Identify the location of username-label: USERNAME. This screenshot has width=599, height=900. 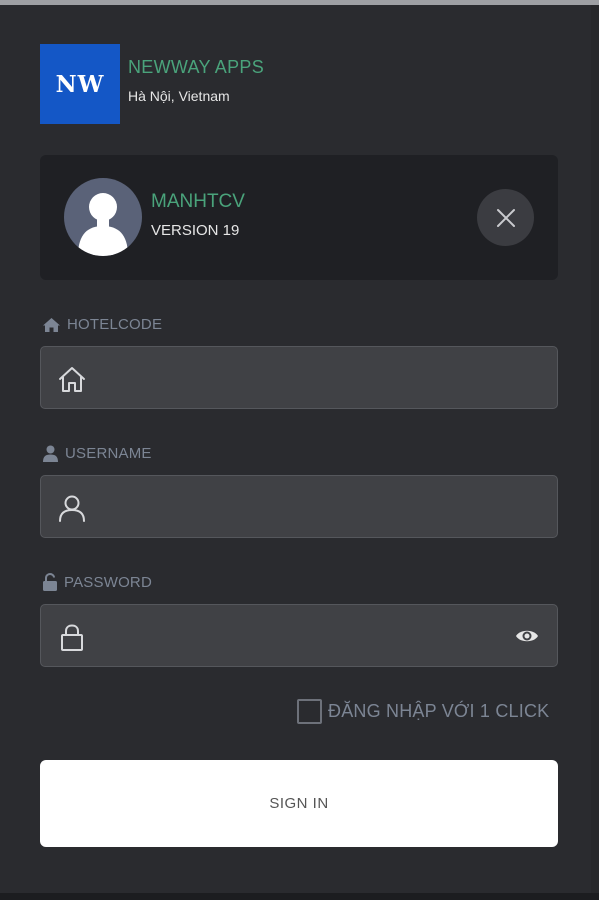
(97, 453).